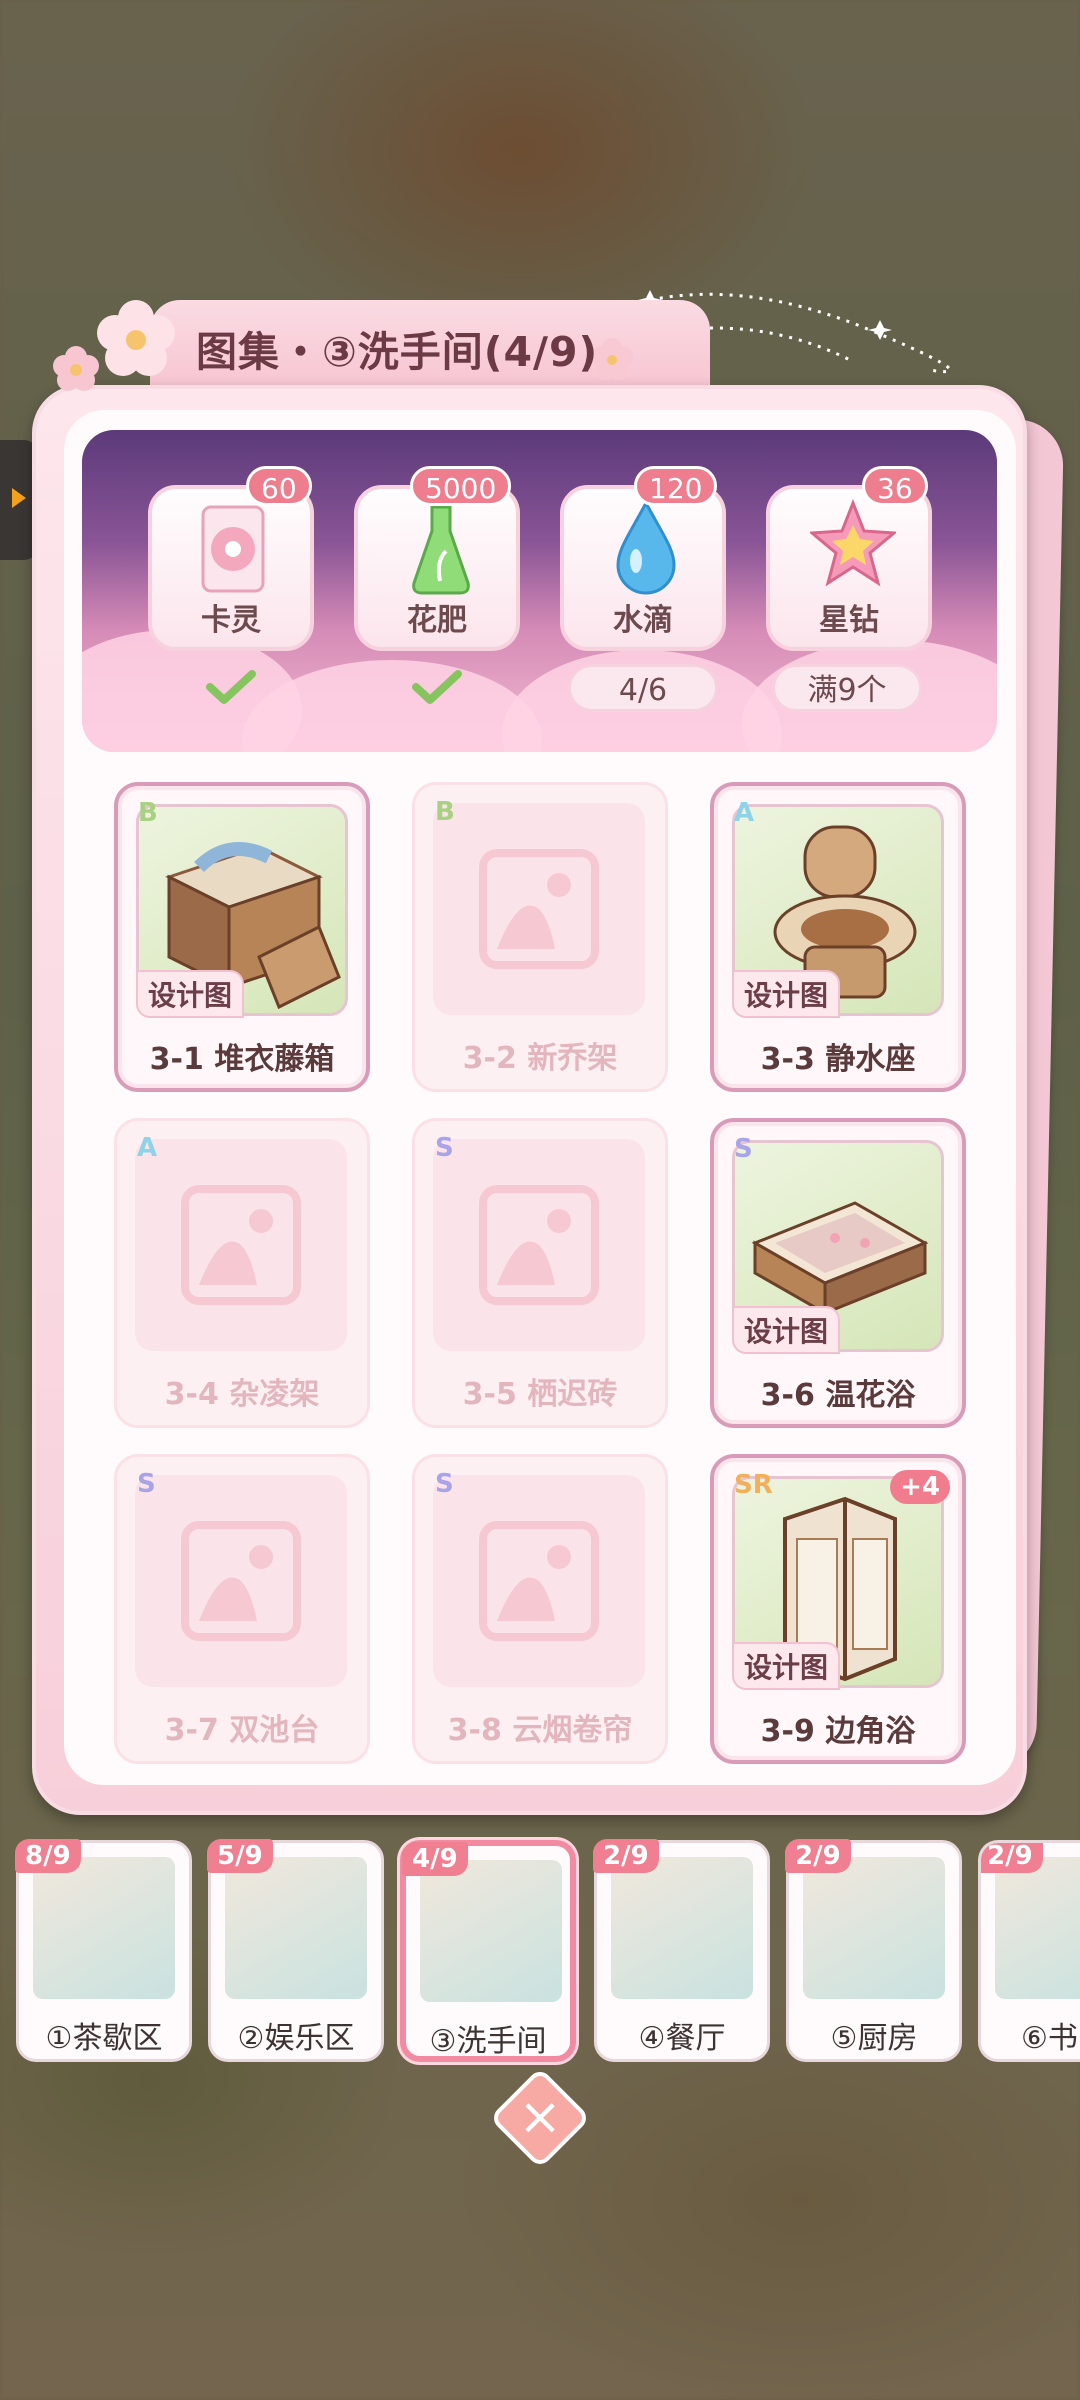 The width and height of the screenshot is (1080, 2400). What do you see at coordinates (682, 2038) in the screenshot?
I see `room-label: ④餐厅` at bounding box center [682, 2038].